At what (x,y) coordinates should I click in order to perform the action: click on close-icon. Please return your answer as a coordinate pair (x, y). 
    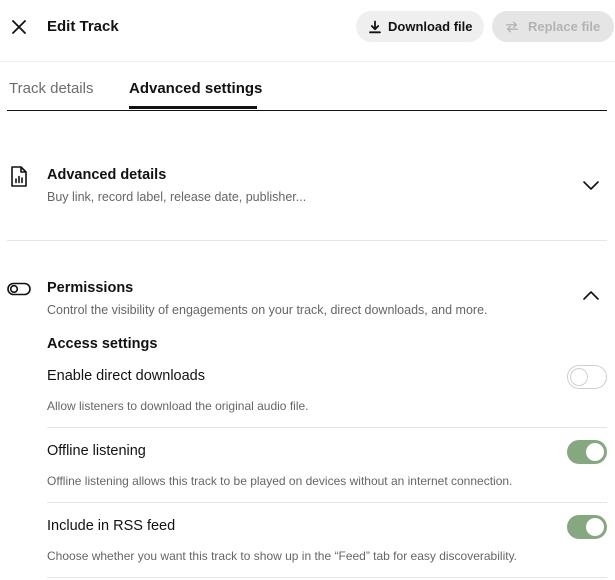
    Looking at the image, I should click on (19, 27).